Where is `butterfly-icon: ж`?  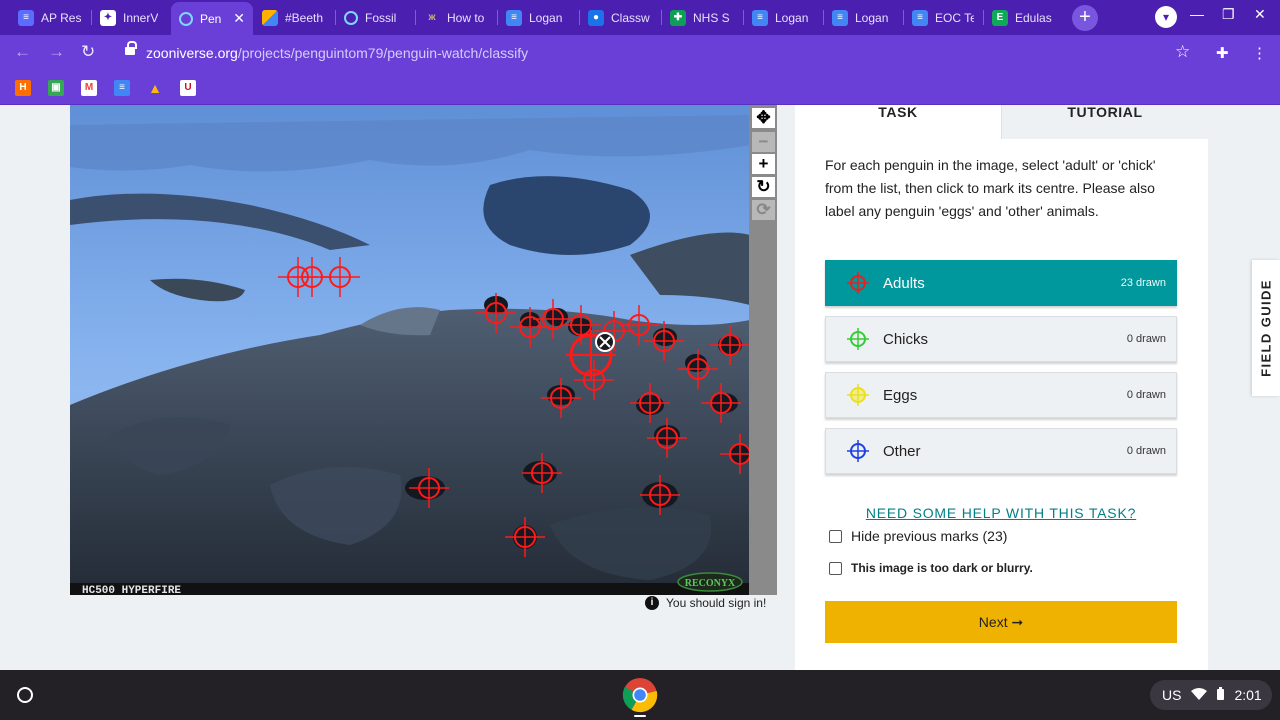
butterfly-icon: ж is located at coordinates (432, 17).